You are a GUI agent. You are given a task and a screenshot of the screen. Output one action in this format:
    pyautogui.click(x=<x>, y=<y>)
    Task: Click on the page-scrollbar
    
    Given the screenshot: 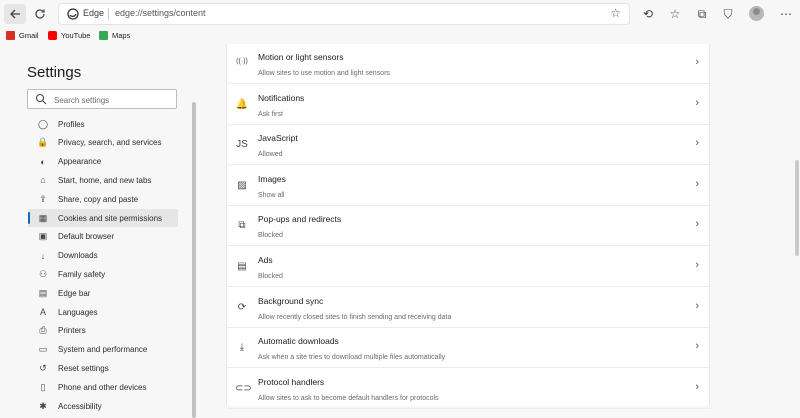 What is the action you would take?
    pyautogui.click(x=797, y=208)
    